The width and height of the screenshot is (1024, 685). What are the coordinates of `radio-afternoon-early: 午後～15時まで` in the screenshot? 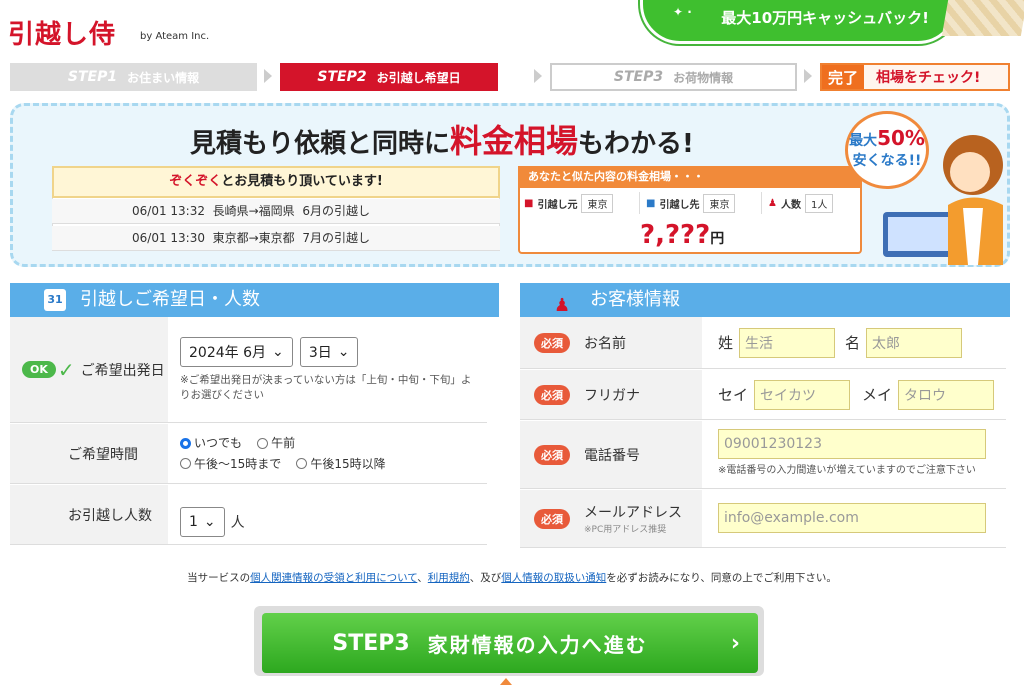 It's located at (230, 464).